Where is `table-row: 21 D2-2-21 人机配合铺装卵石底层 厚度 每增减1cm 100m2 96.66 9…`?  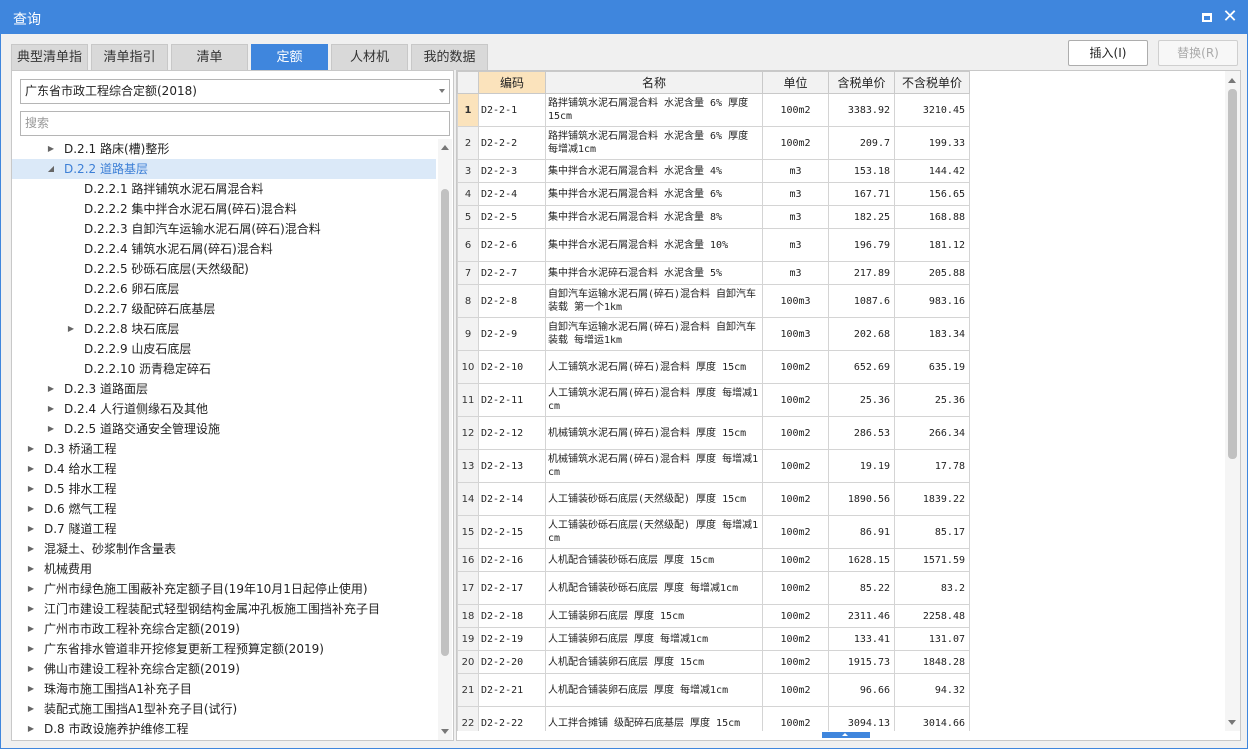
table-row: 21 D2-2-21 人机配合铺装卵石底层 厚度 每增减1cm 100m2 96.66 9… is located at coordinates (713, 690).